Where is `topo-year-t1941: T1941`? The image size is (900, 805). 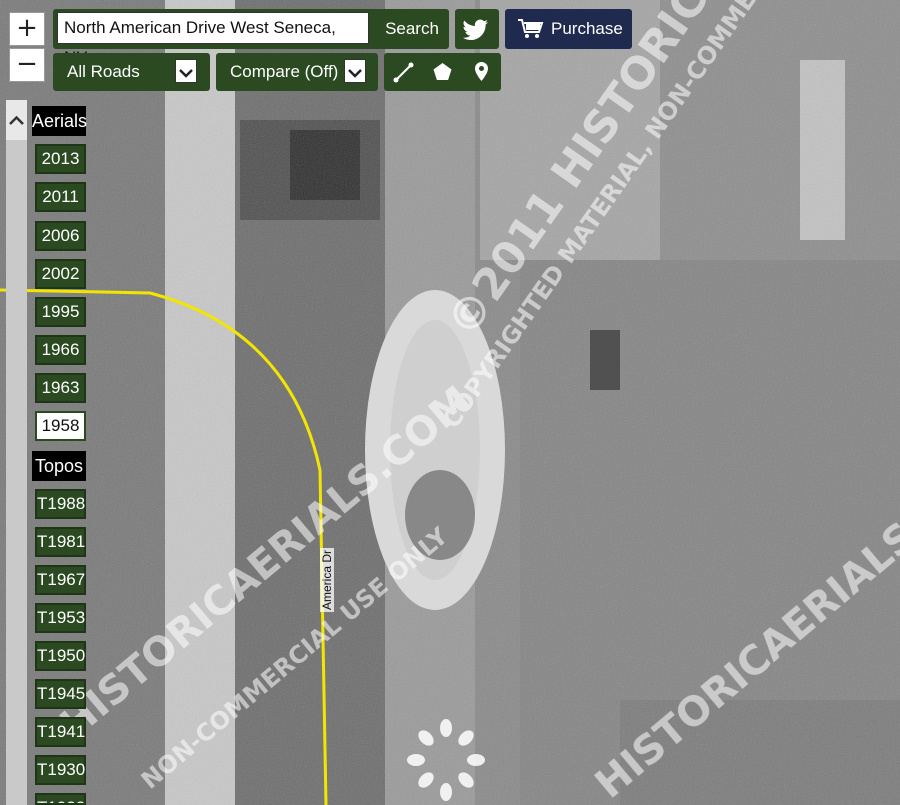
topo-year-t1941: T1941 is located at coordinates (60, 732).